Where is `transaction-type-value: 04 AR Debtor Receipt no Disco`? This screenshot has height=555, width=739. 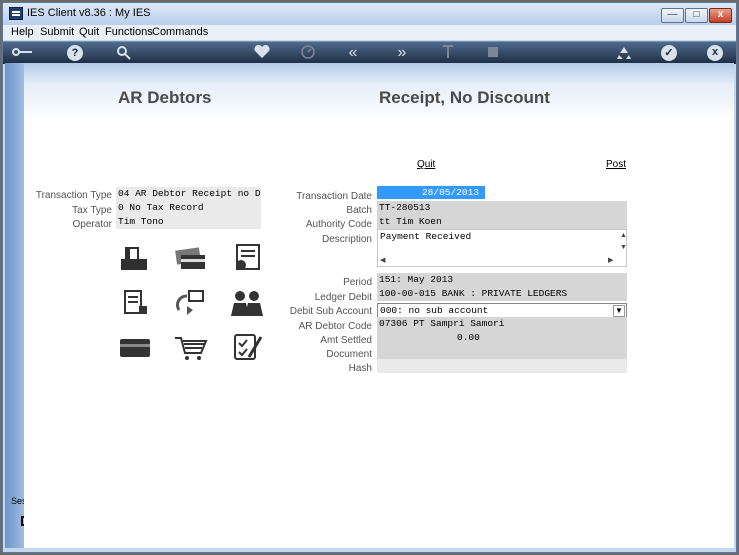 transaction-type-value: 04 AR Debtor Receipt no Disco is located at coordinates (188, 194).